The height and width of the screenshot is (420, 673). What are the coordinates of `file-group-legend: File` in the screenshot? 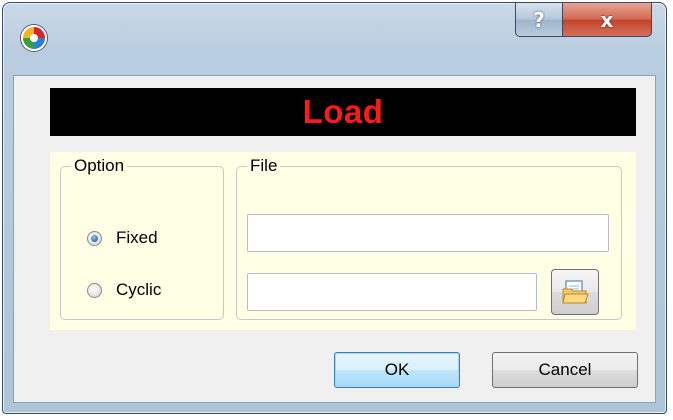 It's located at (264, 165).